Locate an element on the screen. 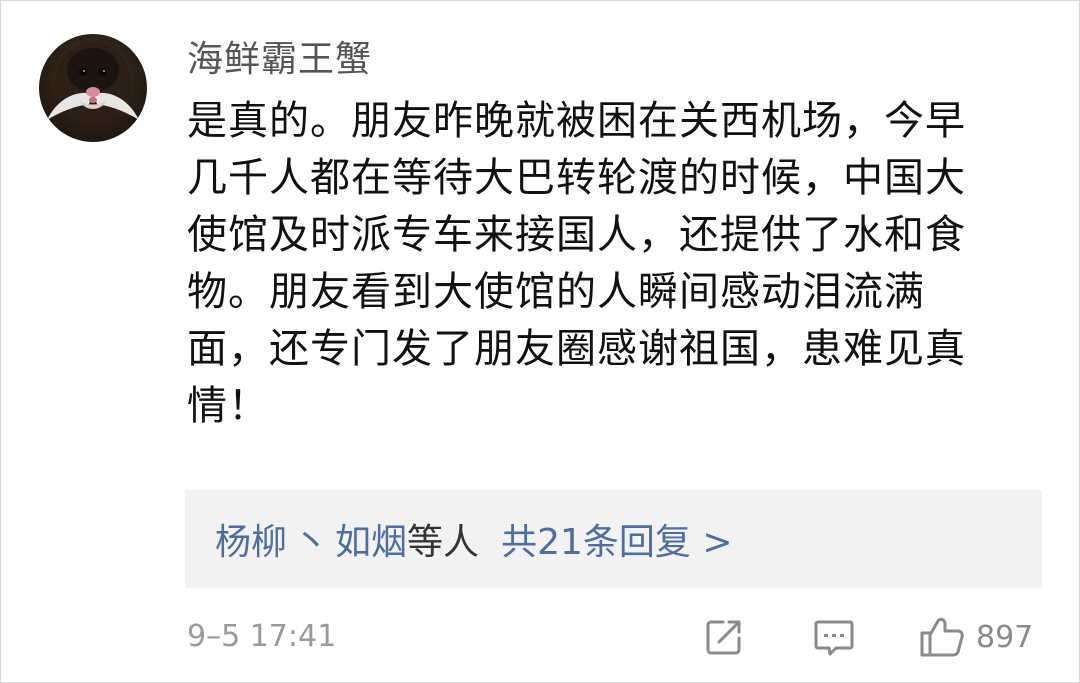  monkey-avatar-image is located at coordinates (93, 84).